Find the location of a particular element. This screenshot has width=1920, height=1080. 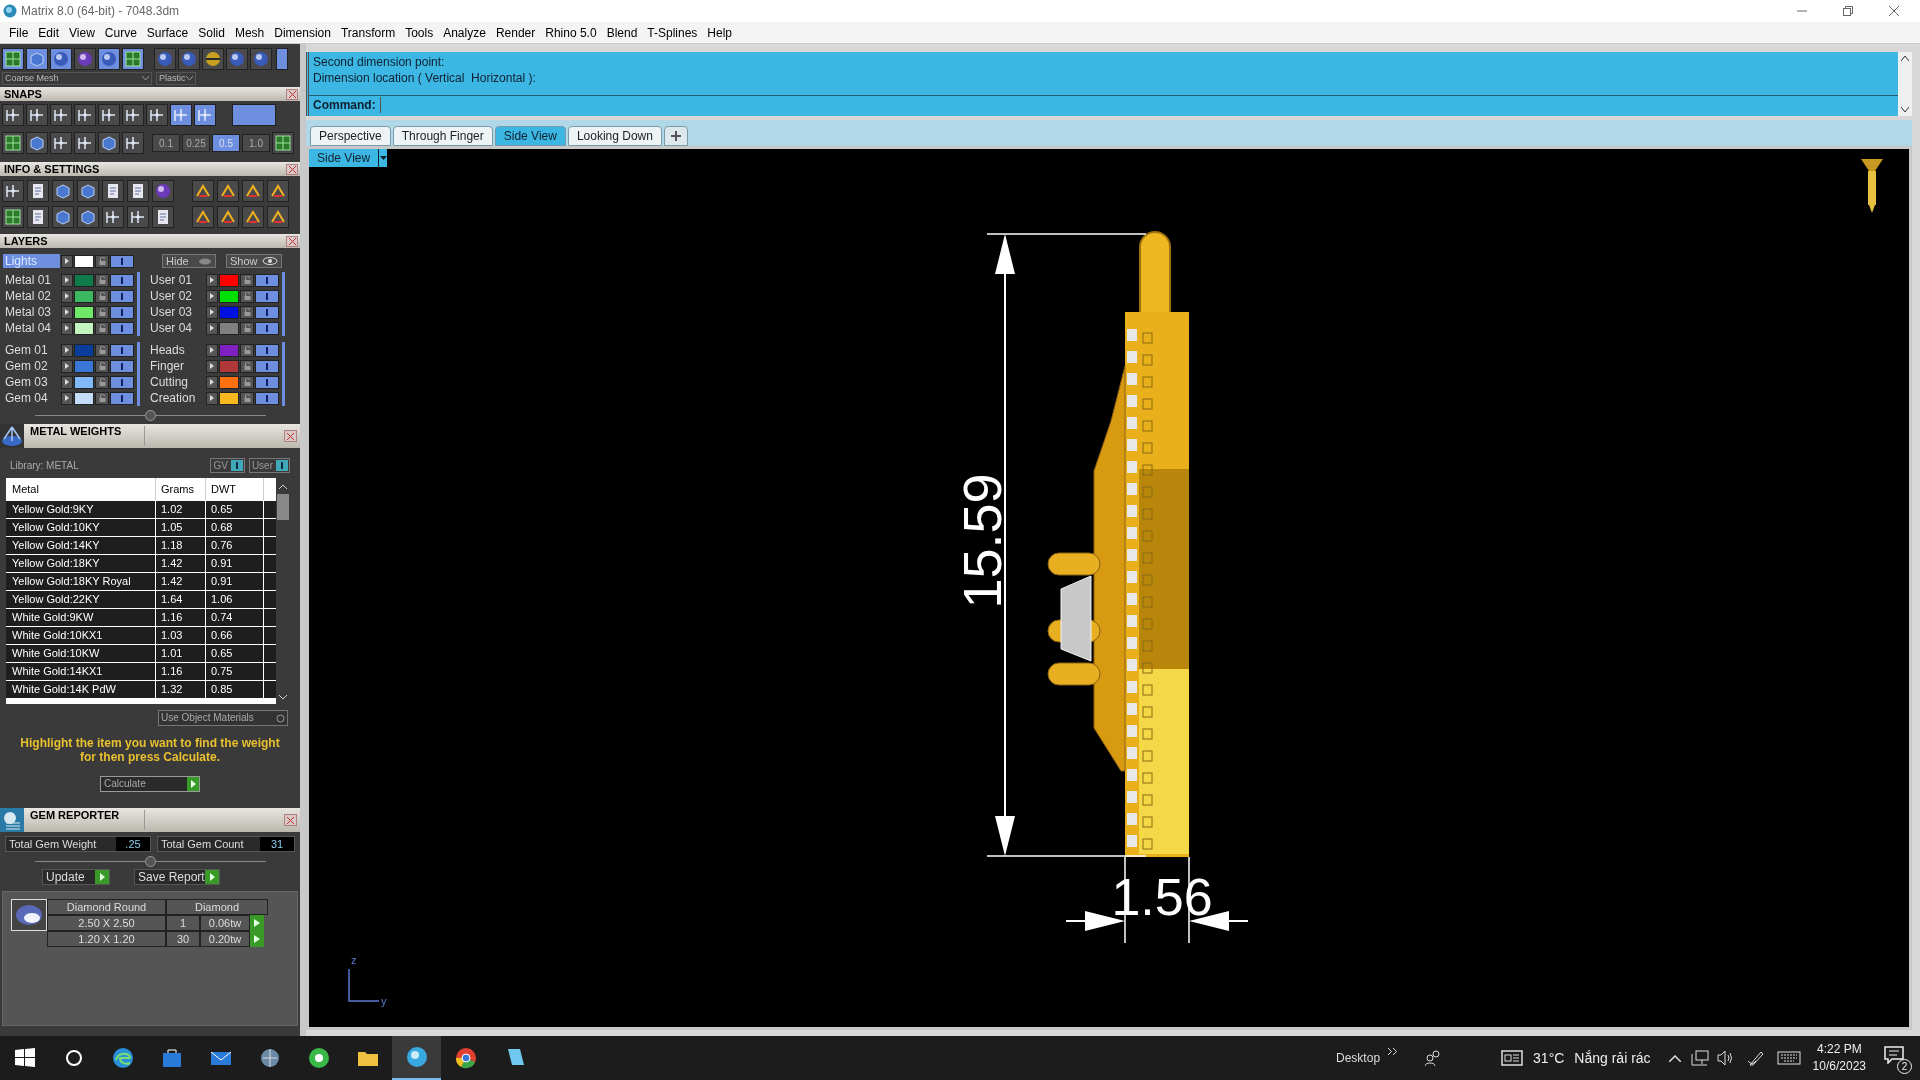

menu-item: Tools is located at coordinates (419, 32).